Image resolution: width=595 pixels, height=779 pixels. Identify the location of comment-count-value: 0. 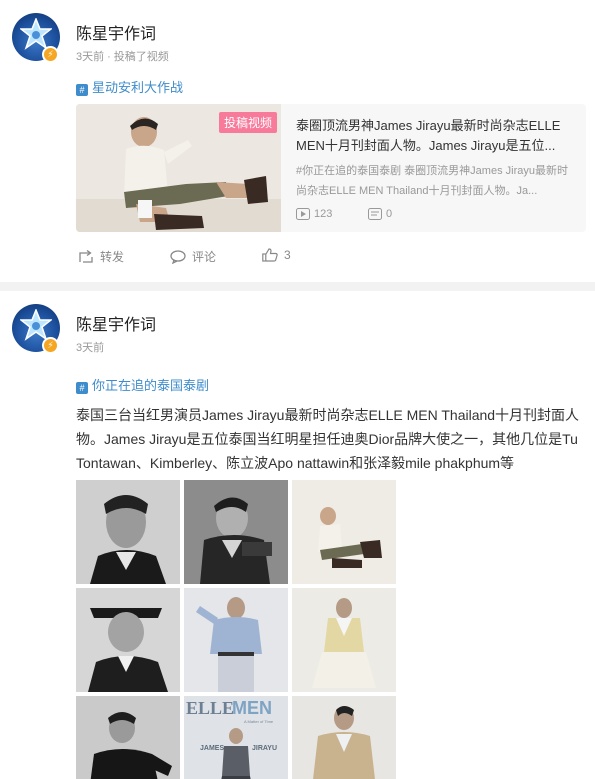
(389, 214).